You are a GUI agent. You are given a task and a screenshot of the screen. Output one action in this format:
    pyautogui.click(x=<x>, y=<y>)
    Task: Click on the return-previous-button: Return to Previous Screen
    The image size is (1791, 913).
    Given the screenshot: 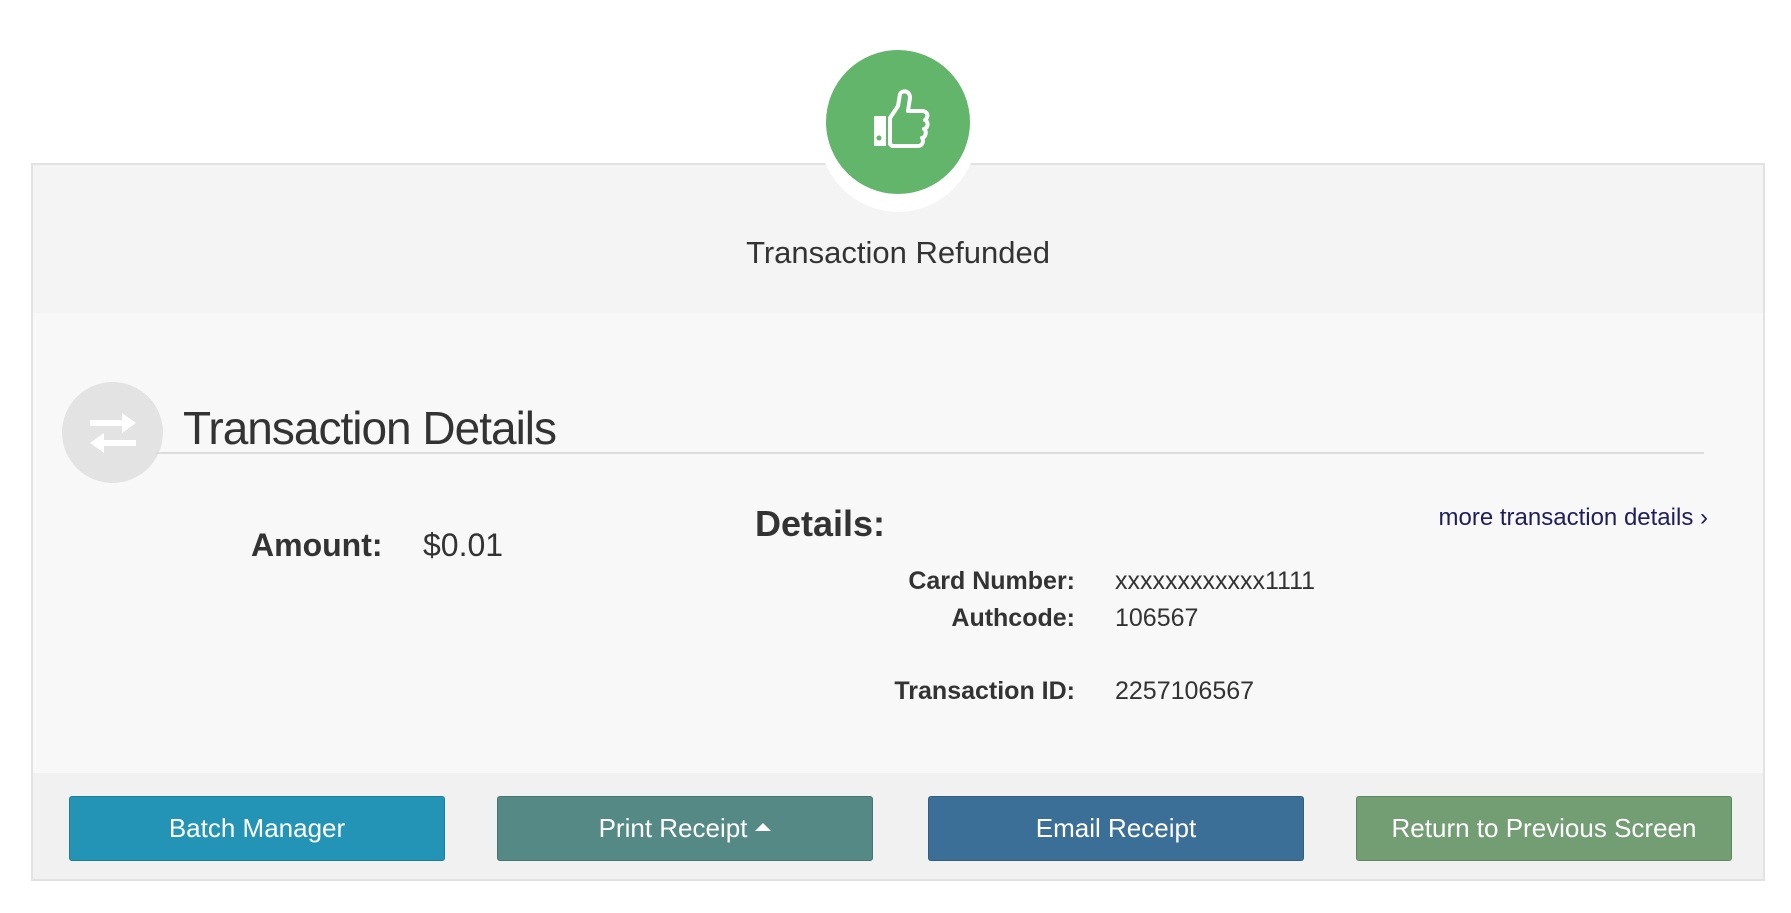 What is the action you would take?
    pyautogui.click(x=1544, y=828)
    